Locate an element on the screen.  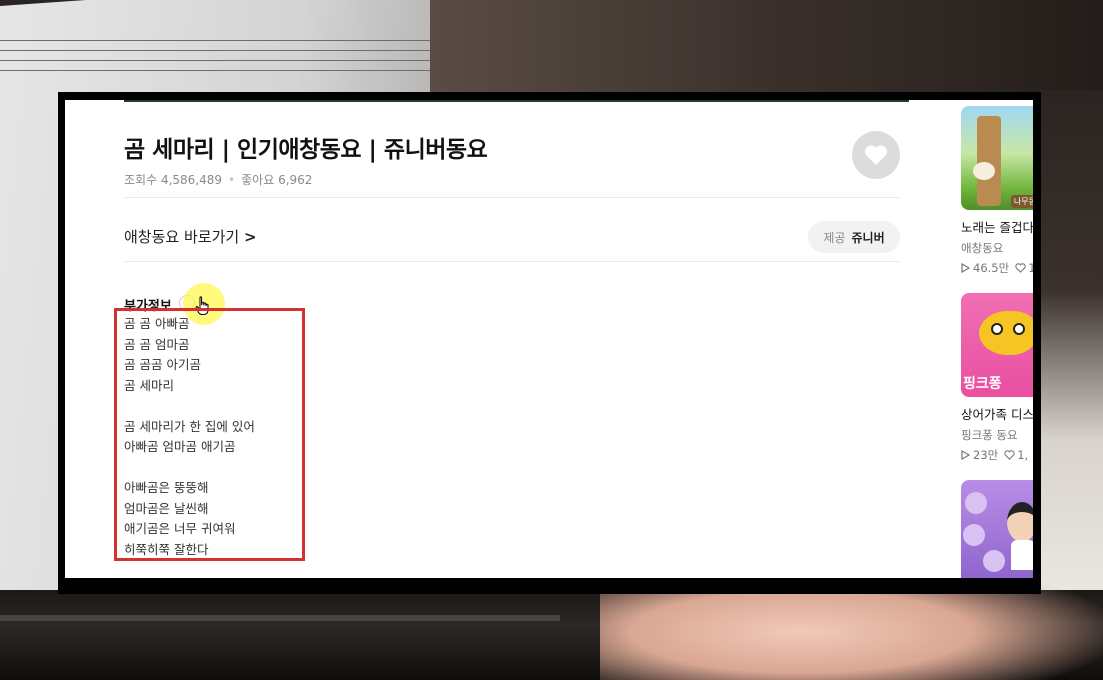
views-count: 4,586,489 is located at coordinates (191, 180).